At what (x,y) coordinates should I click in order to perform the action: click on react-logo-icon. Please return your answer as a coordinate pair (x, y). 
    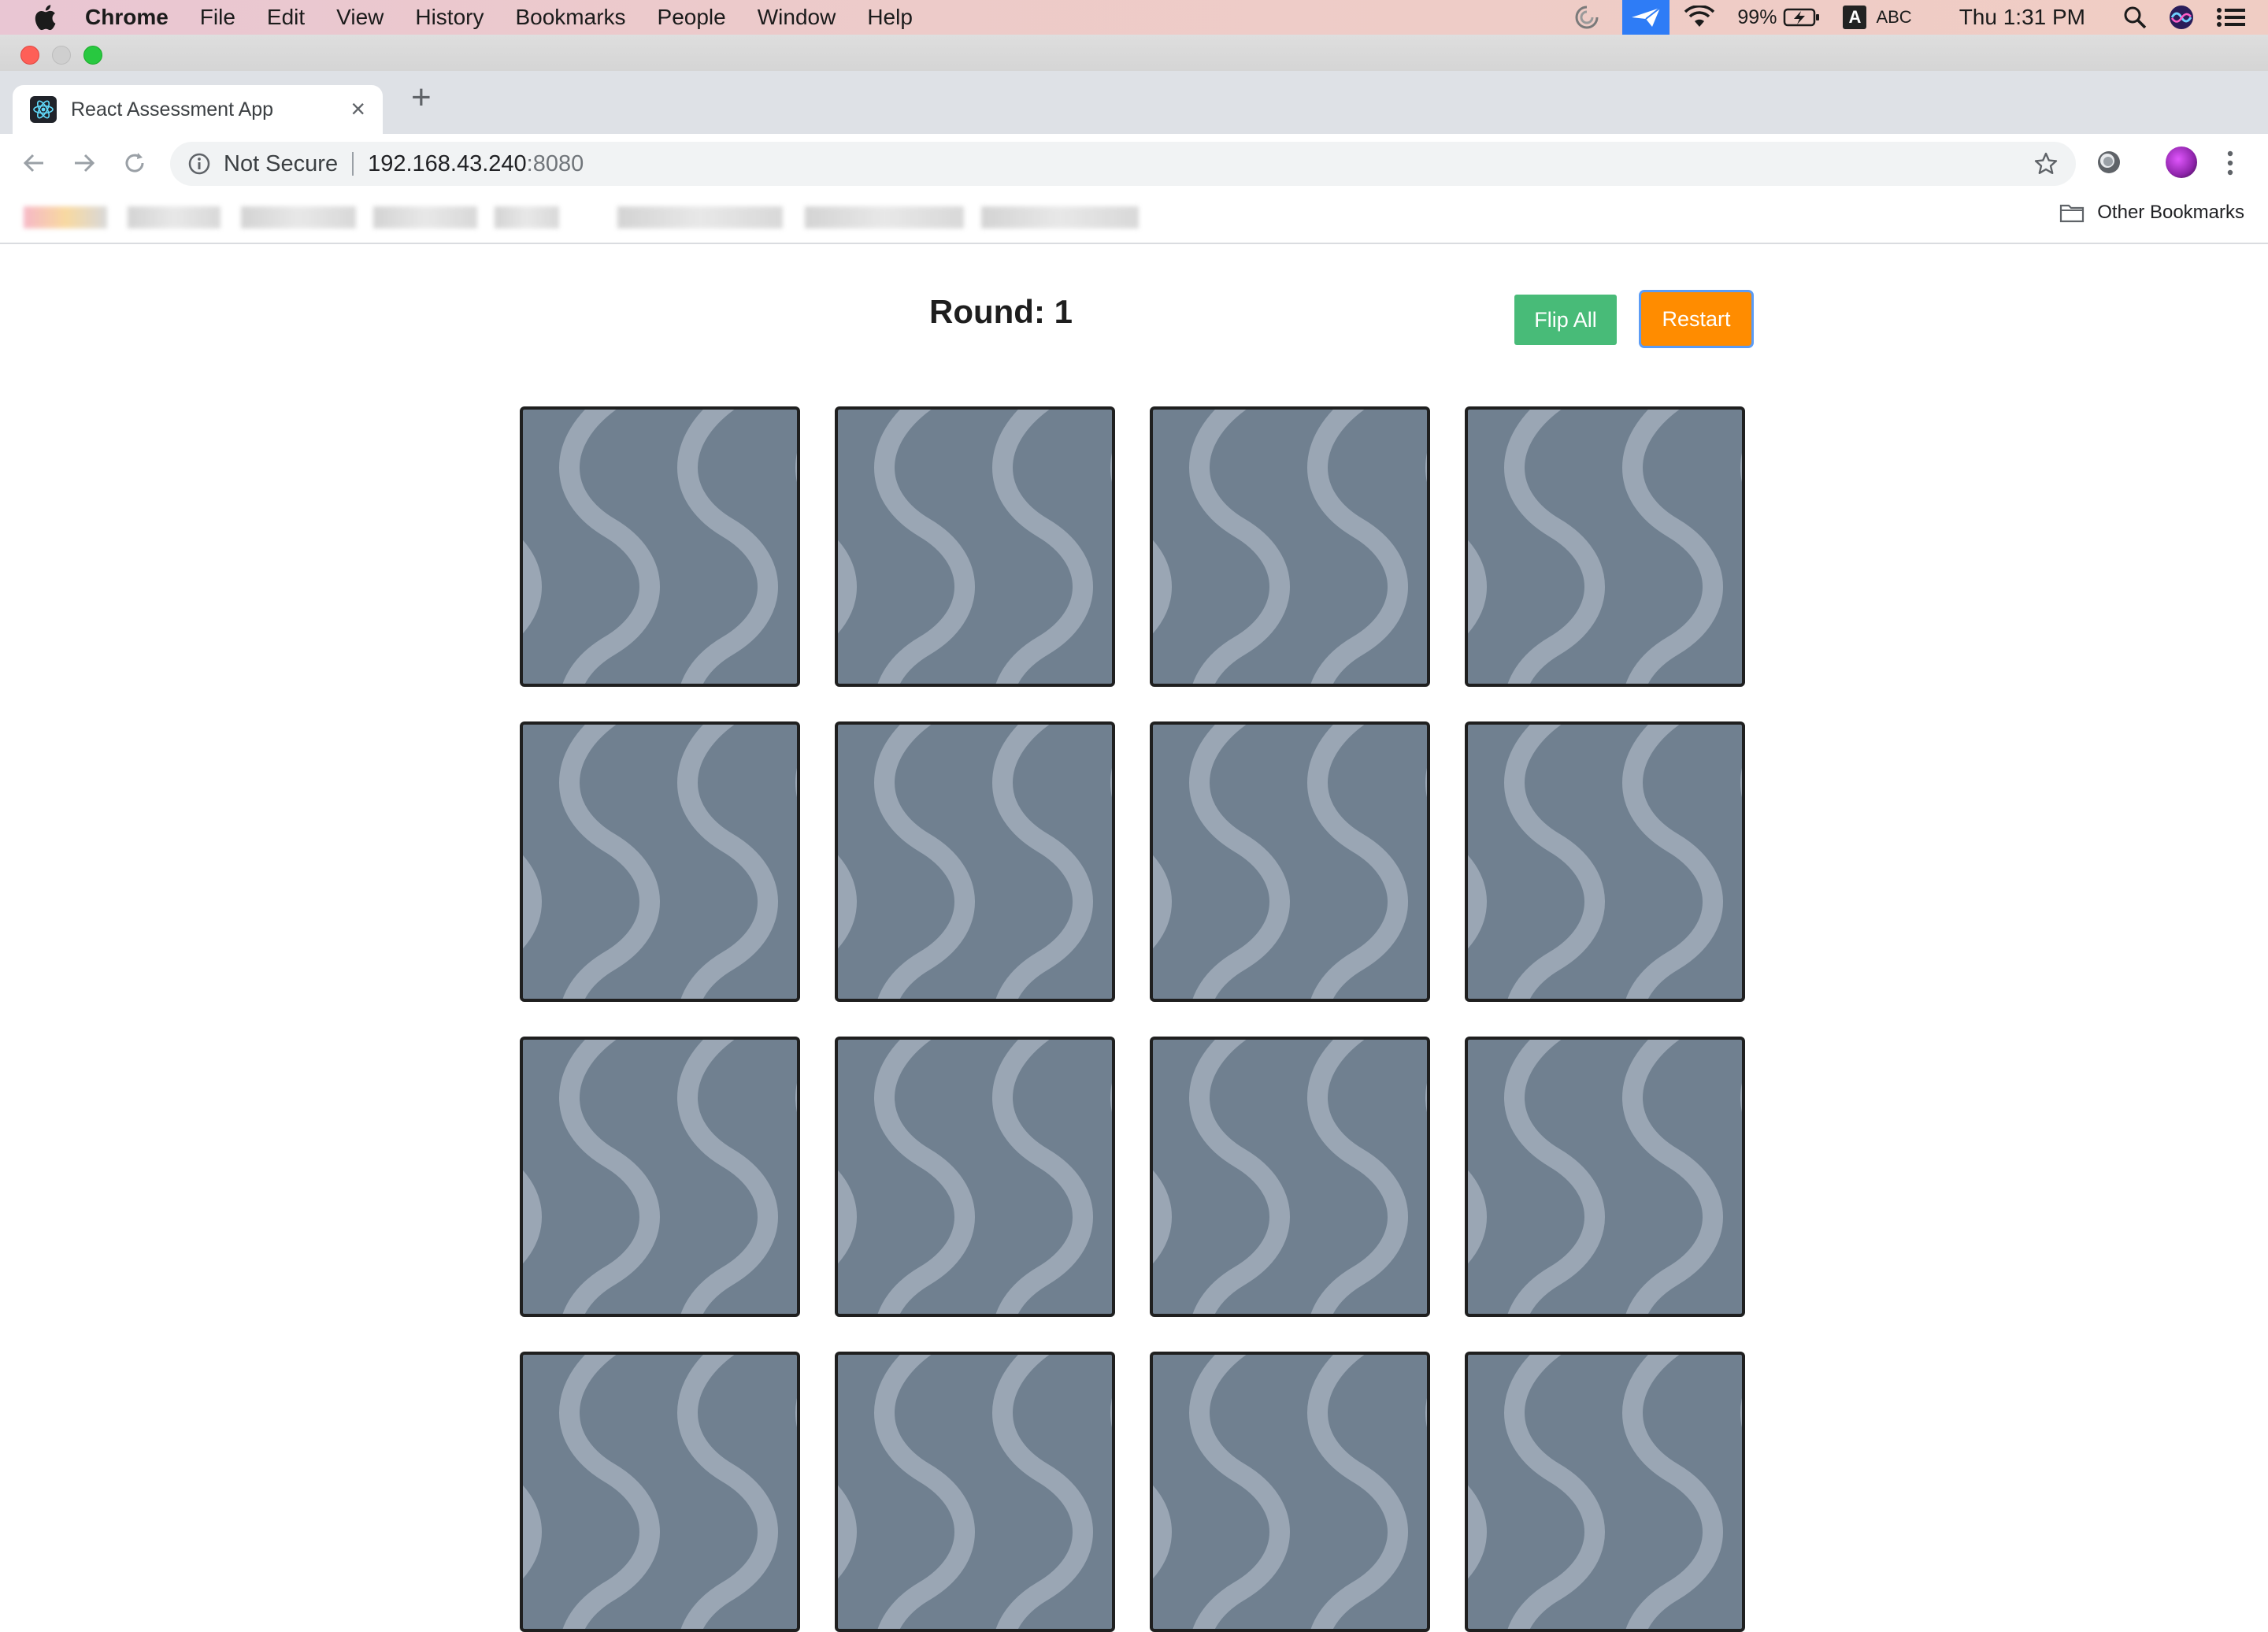
    Looking at the image, I should click on (43, 109).